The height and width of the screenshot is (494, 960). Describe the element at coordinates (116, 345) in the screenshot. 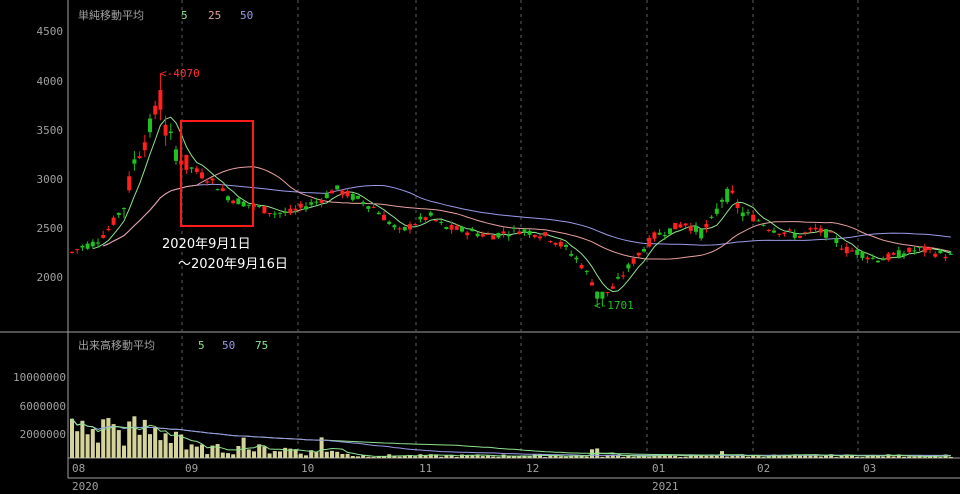

I see `volume-panel-title: 出来高移動平均` at that location.